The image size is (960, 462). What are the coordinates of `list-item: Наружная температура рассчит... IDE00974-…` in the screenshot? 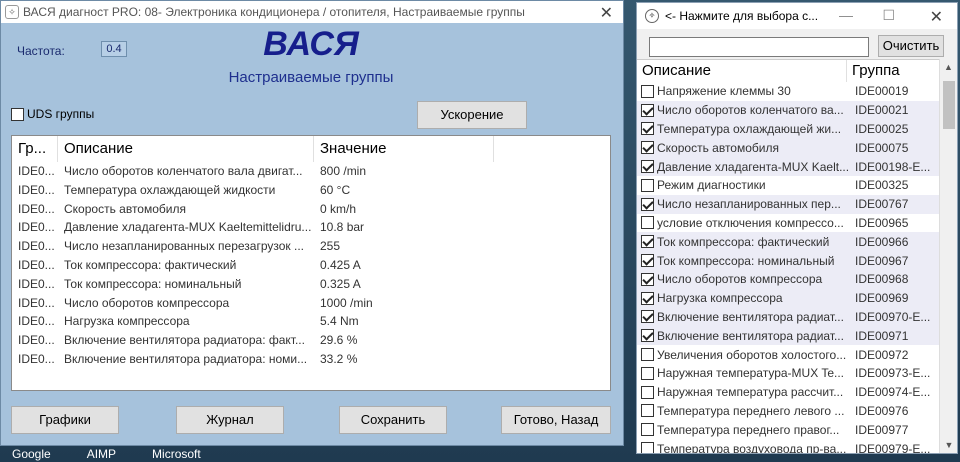 It's located at (797, 392).